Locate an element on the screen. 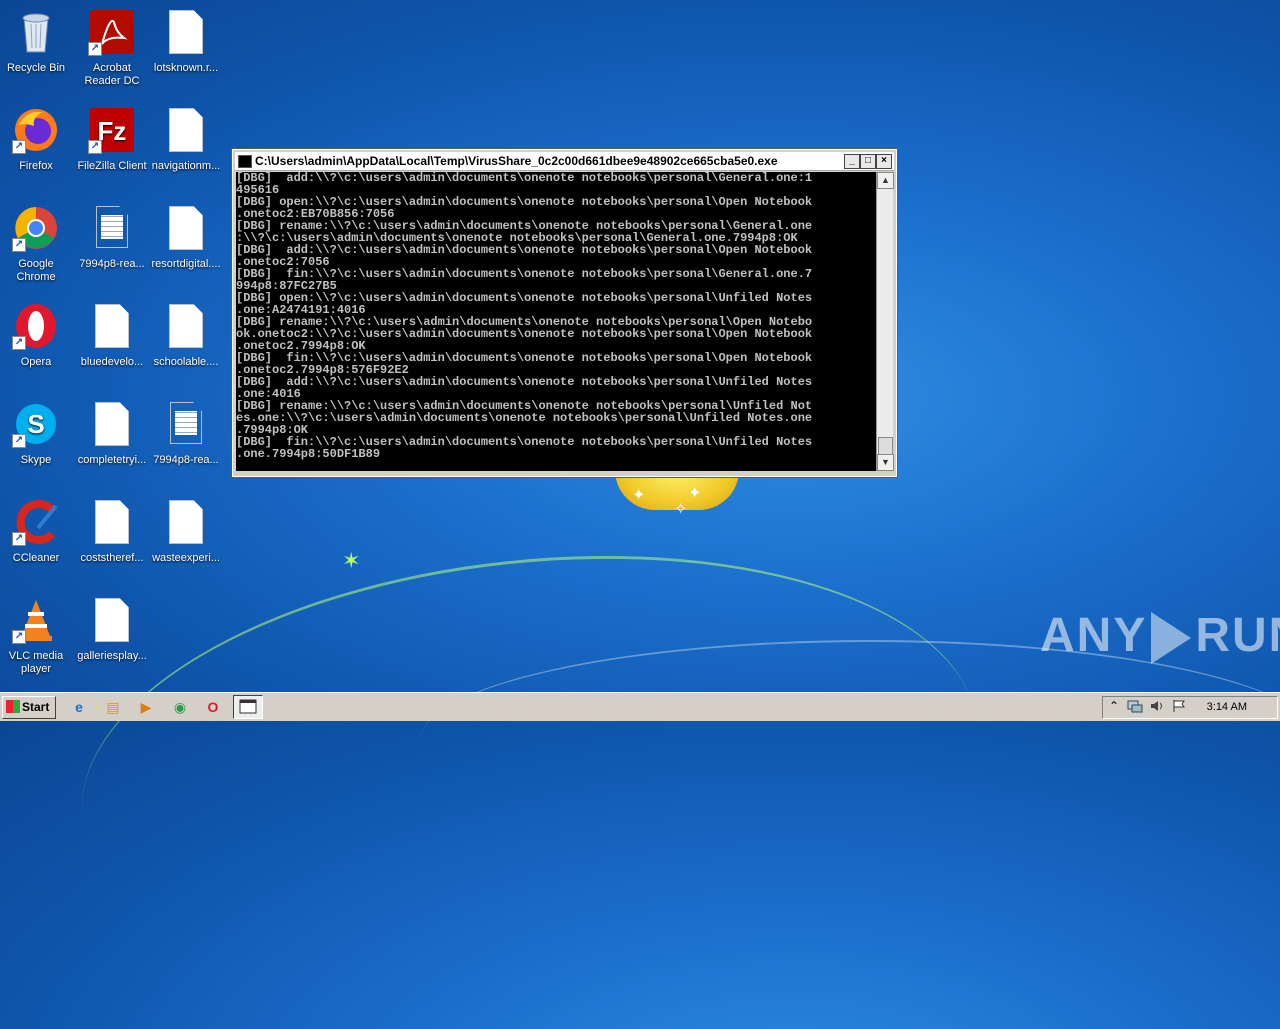 The image size is (1280, 1029). desktop-icon-label: VLC media player is located at coordinates (36, 662).